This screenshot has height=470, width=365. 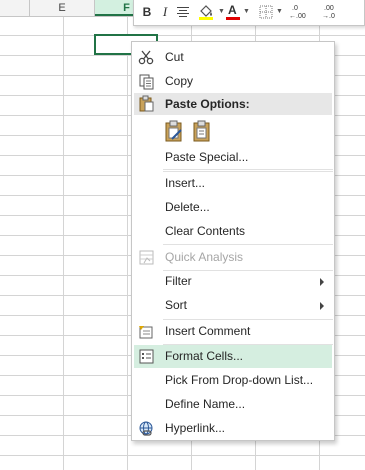 What do you see at coordinates (295, 8) in the screenshot?
I see `svg-text: .0` at bounding box center [295, 8].